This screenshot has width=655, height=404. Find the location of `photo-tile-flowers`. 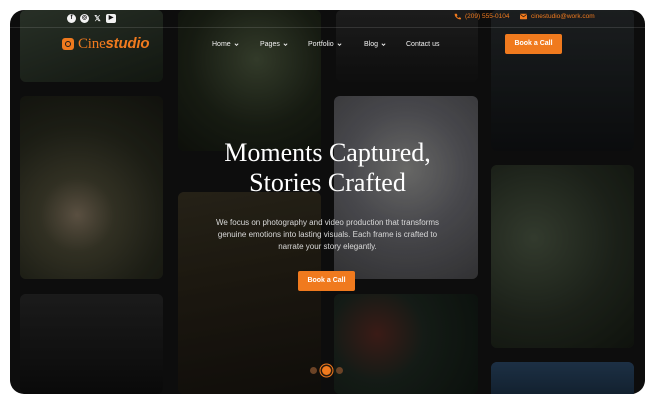

photo-tile-flowers is located at coordinates (406, 344).